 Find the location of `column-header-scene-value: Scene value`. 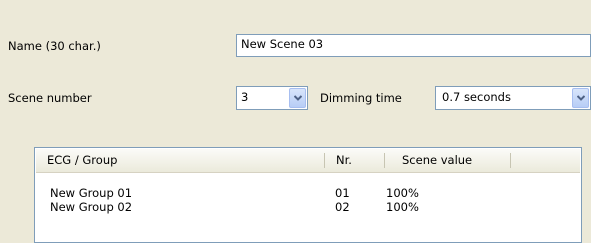

column-header-scene-value: Scene value is located at coordinates (447, 160).